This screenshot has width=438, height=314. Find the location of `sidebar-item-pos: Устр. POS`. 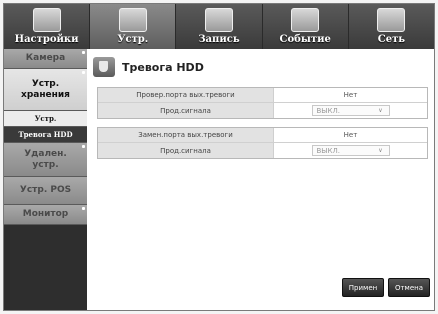

sidebar-item-pos: Устр. POS is located at coordinates (45, 191).